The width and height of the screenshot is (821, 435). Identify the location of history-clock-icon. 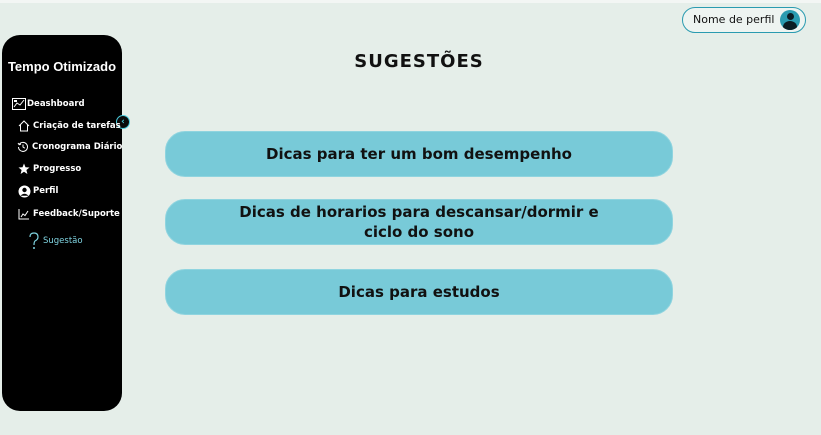
(23, 147).